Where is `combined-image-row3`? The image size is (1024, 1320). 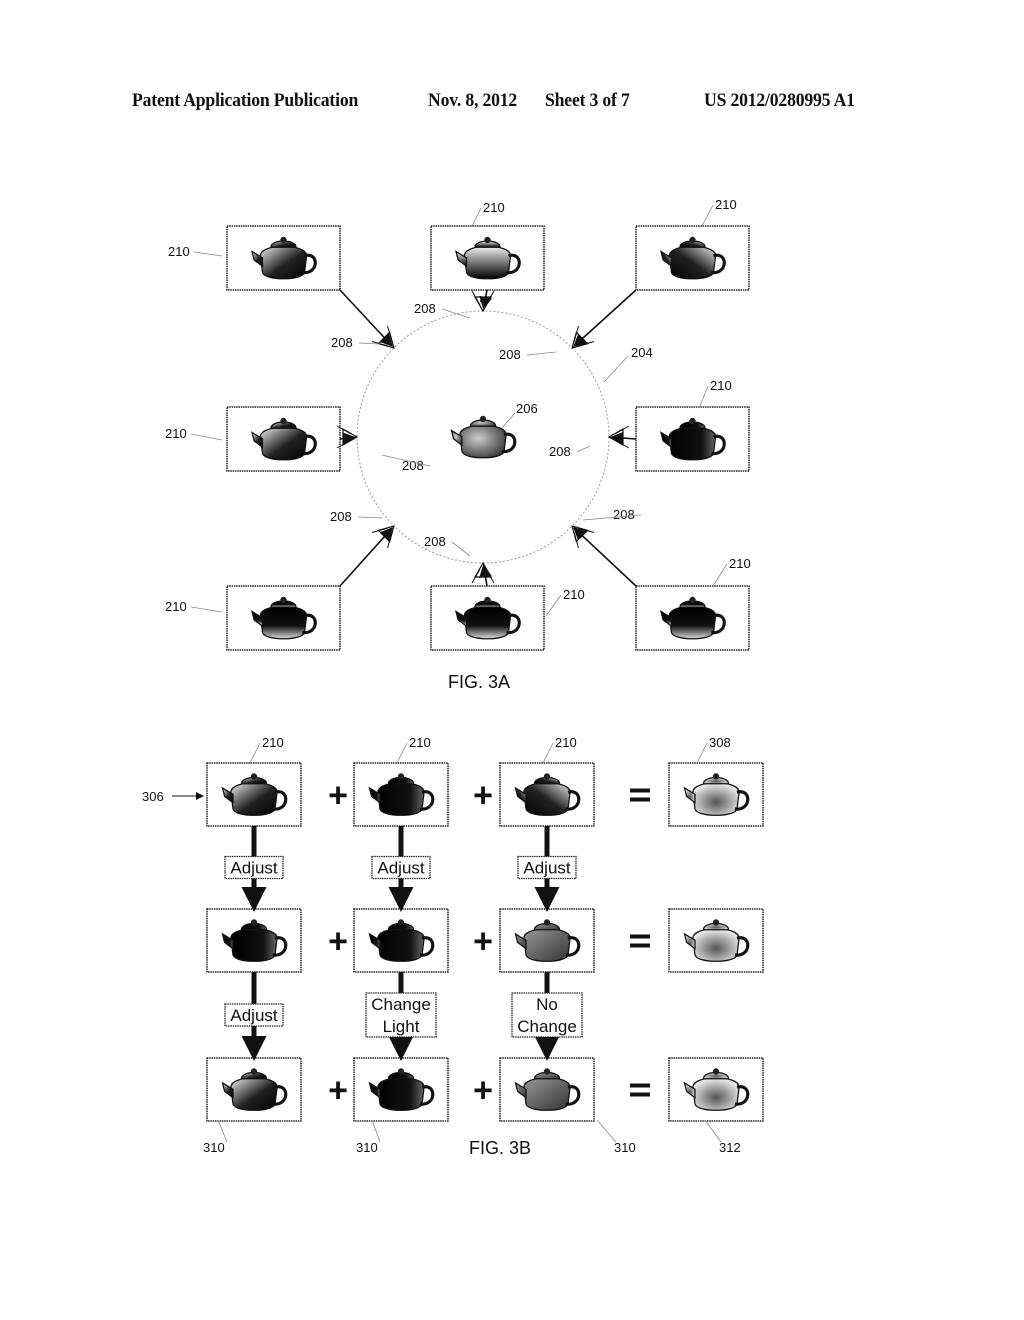
combined-image-row3 is located at coordinates (716, 1089).